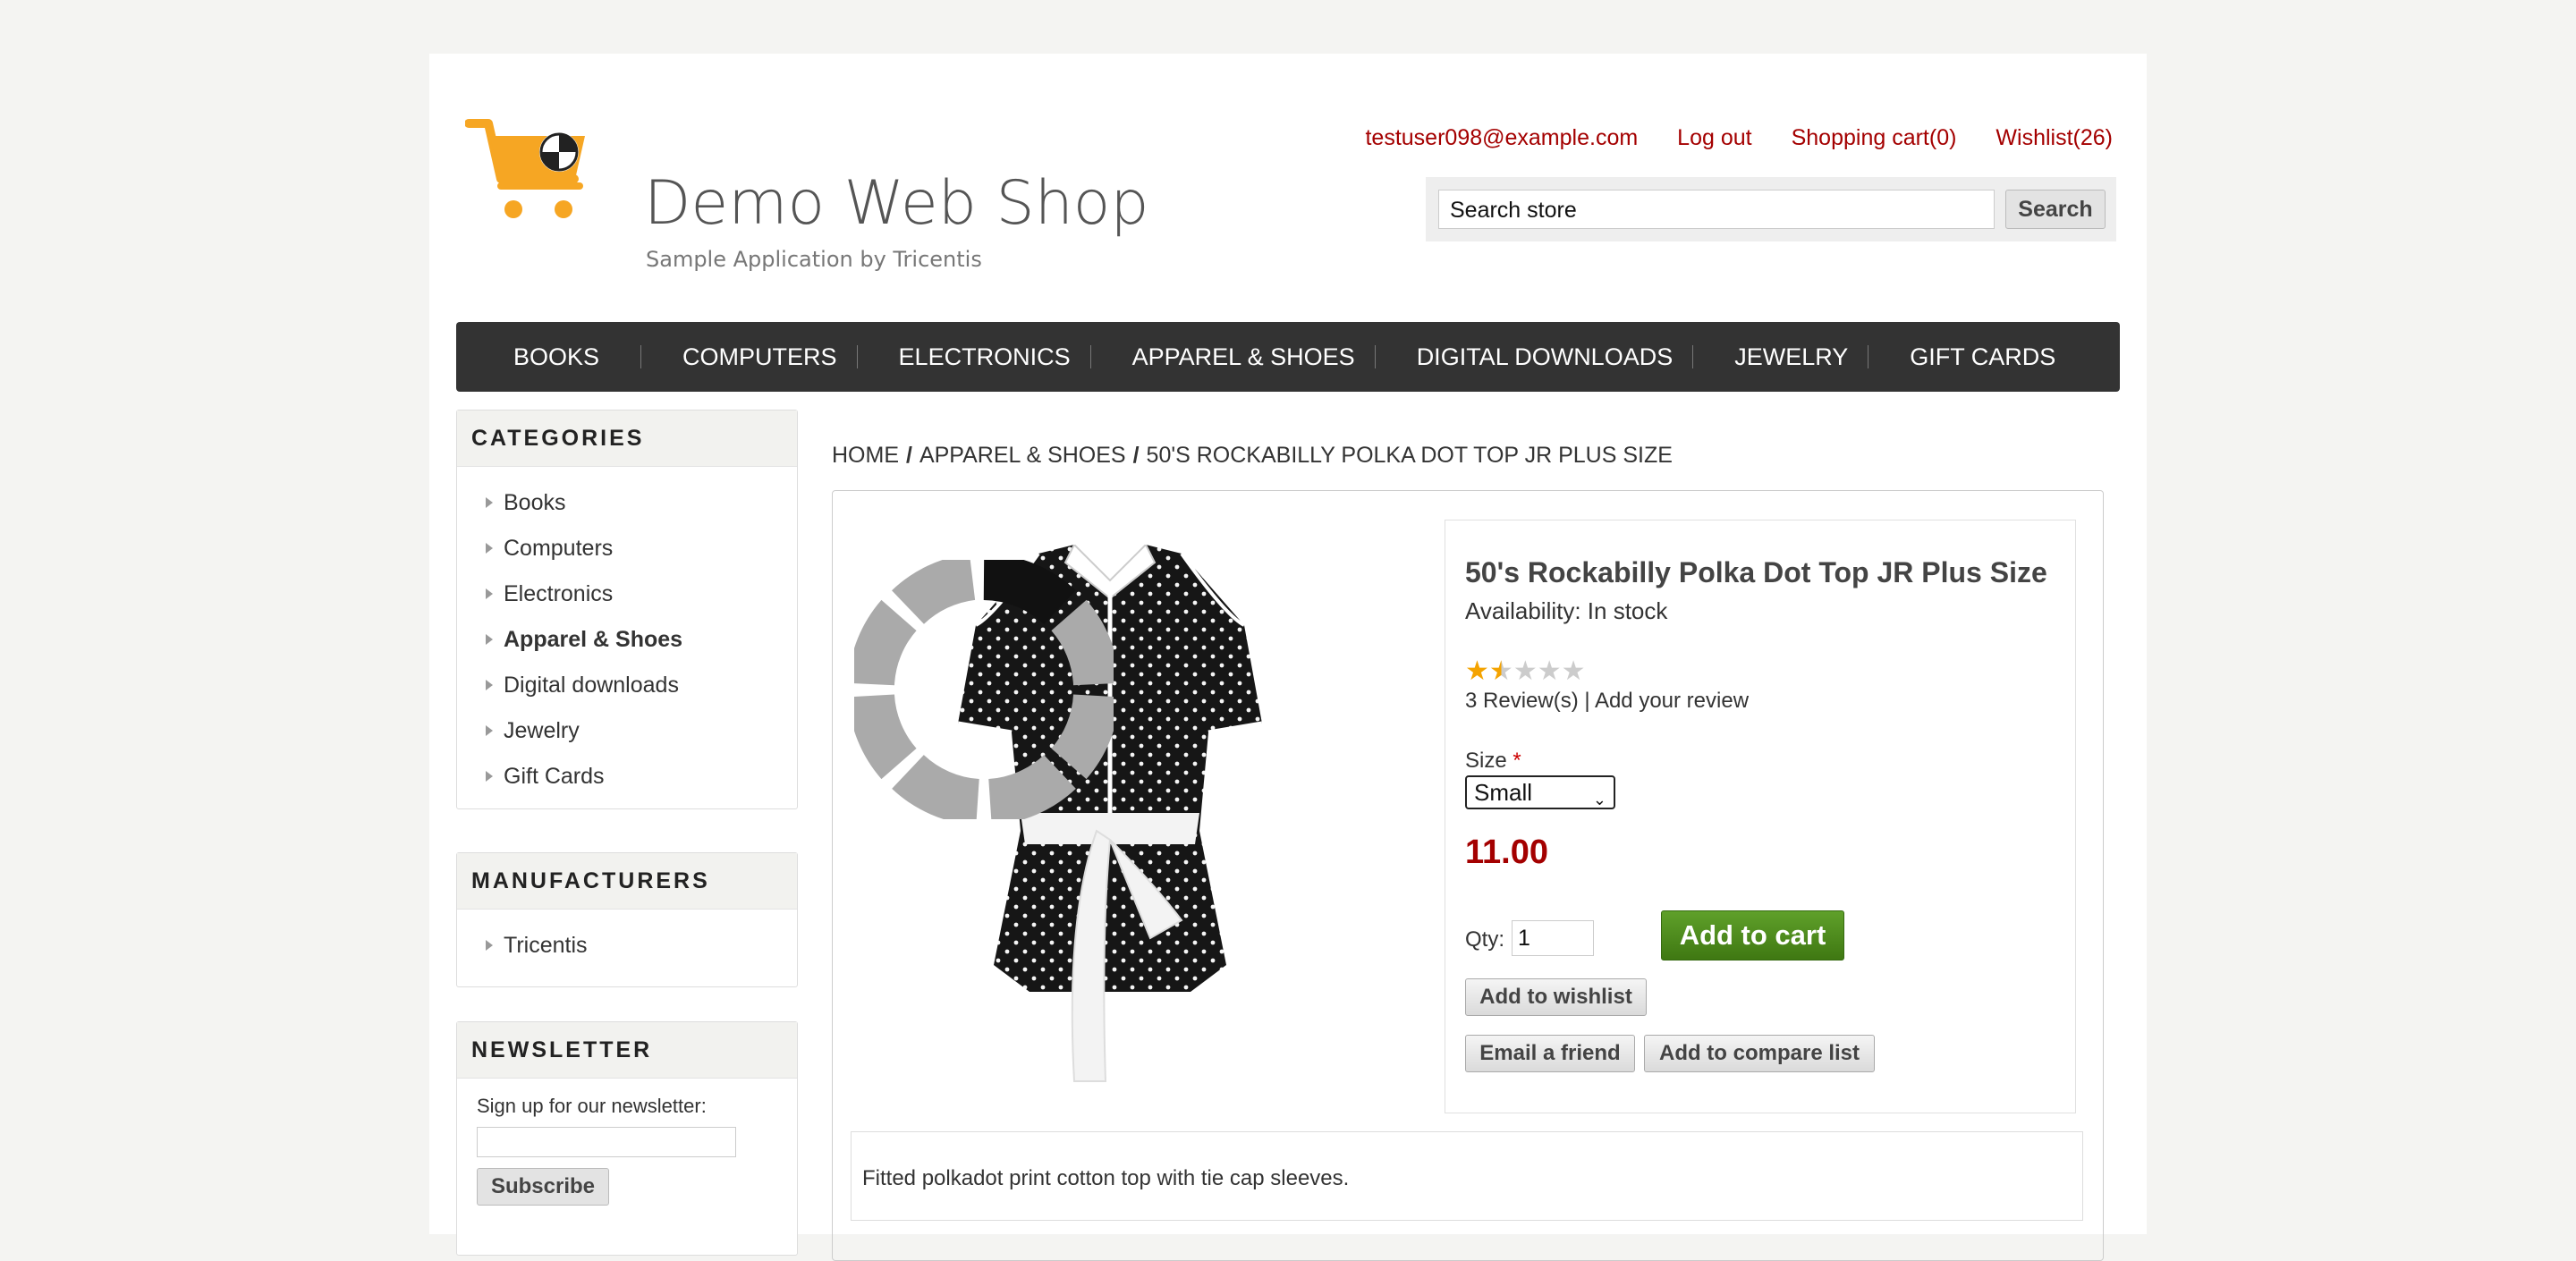 The height and width of the screenshot is (1261, 2576). I want to click on logo-title: Demo Web Shop, so click(896, 203).